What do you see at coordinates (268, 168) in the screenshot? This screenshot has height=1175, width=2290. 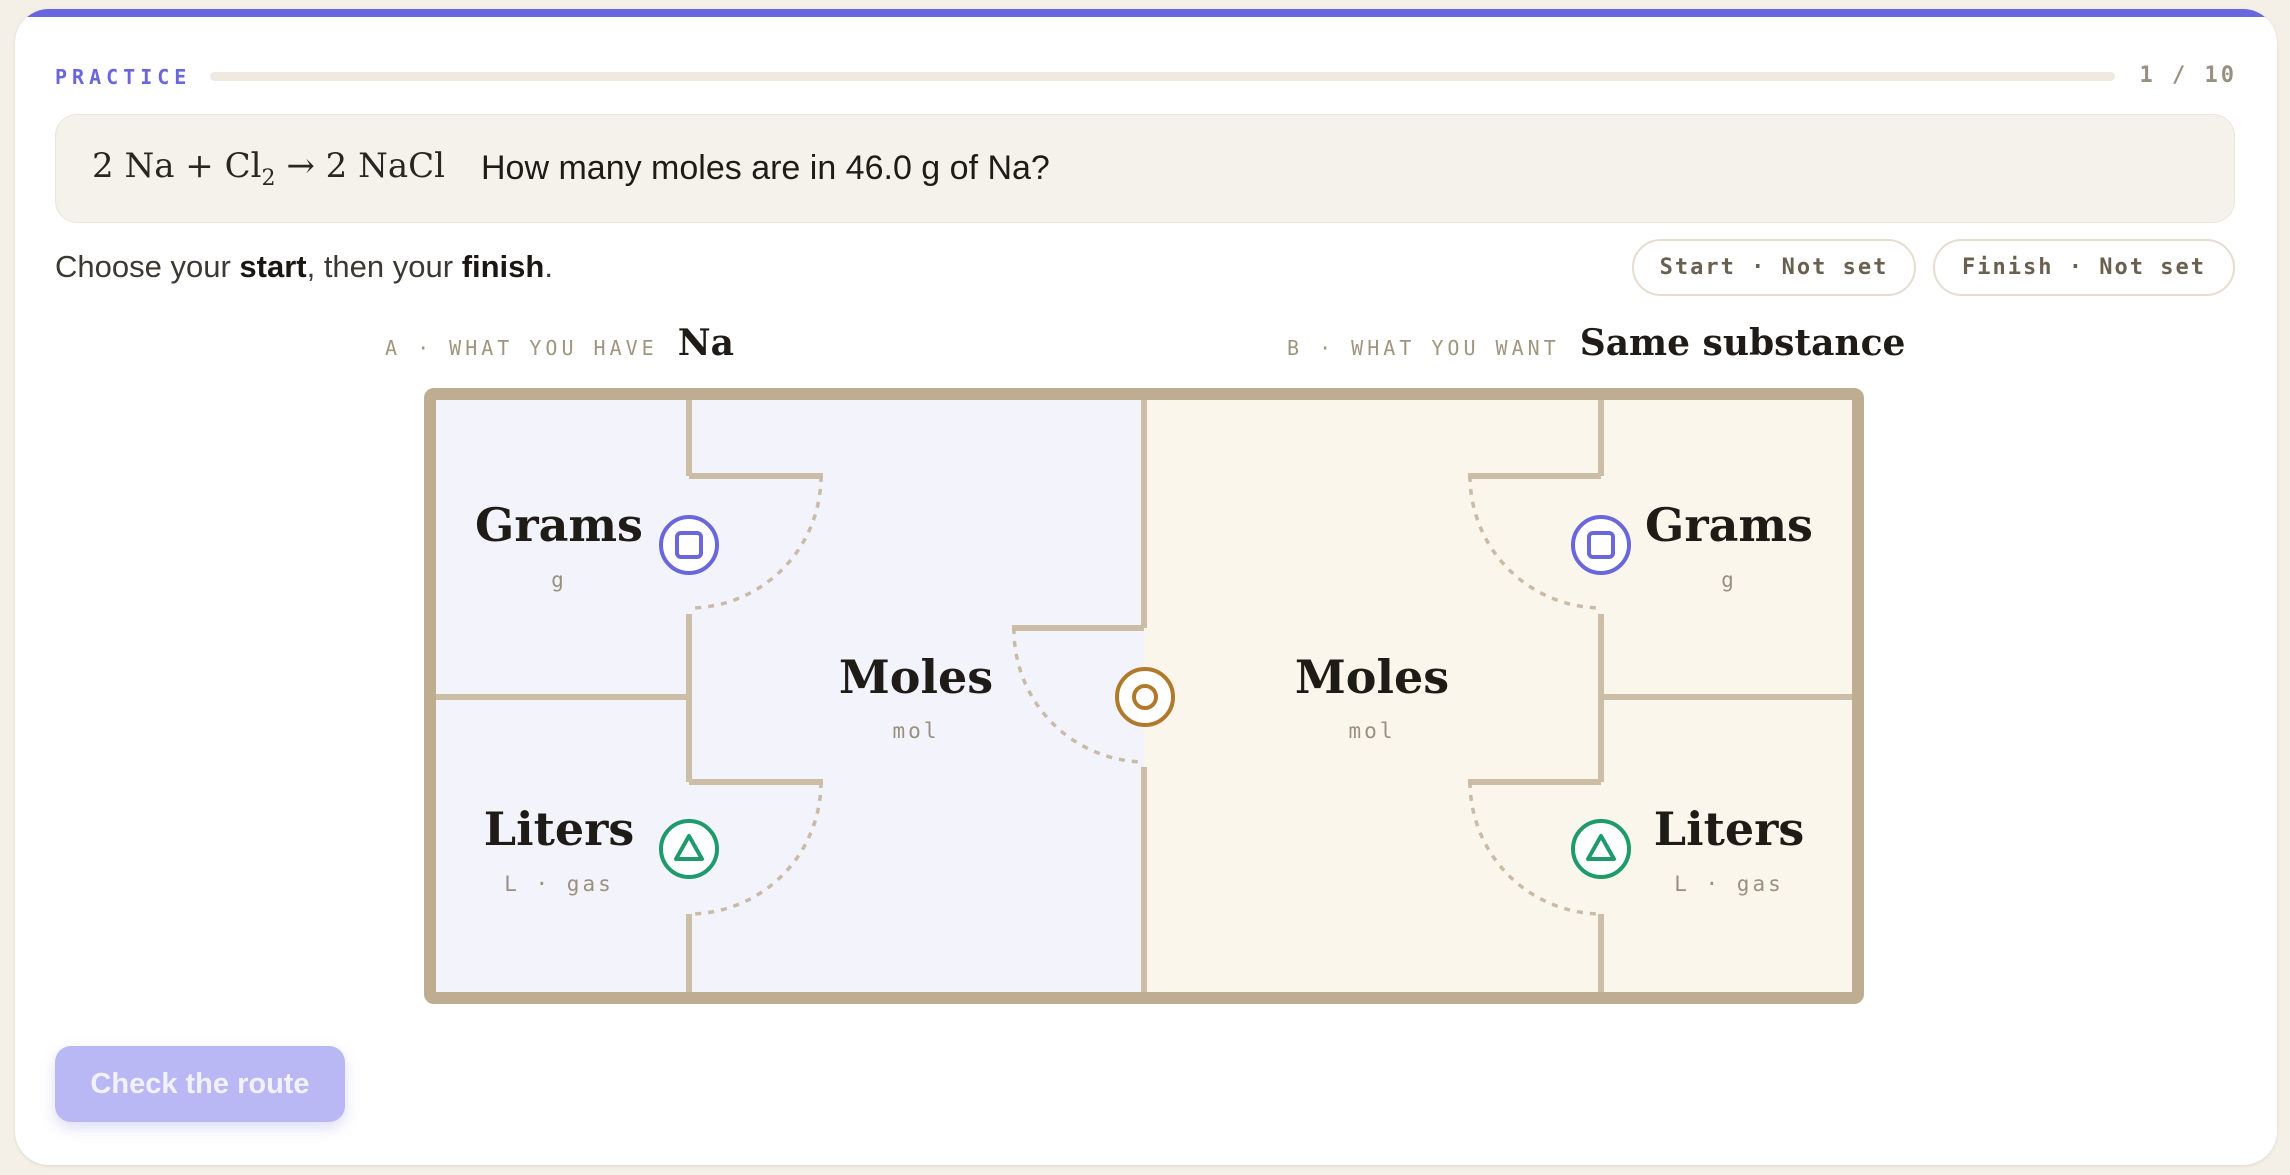 I see `chemical-equation: 2 Na + Cl2 → 2 NaCl` at bounding box center [268, 168].